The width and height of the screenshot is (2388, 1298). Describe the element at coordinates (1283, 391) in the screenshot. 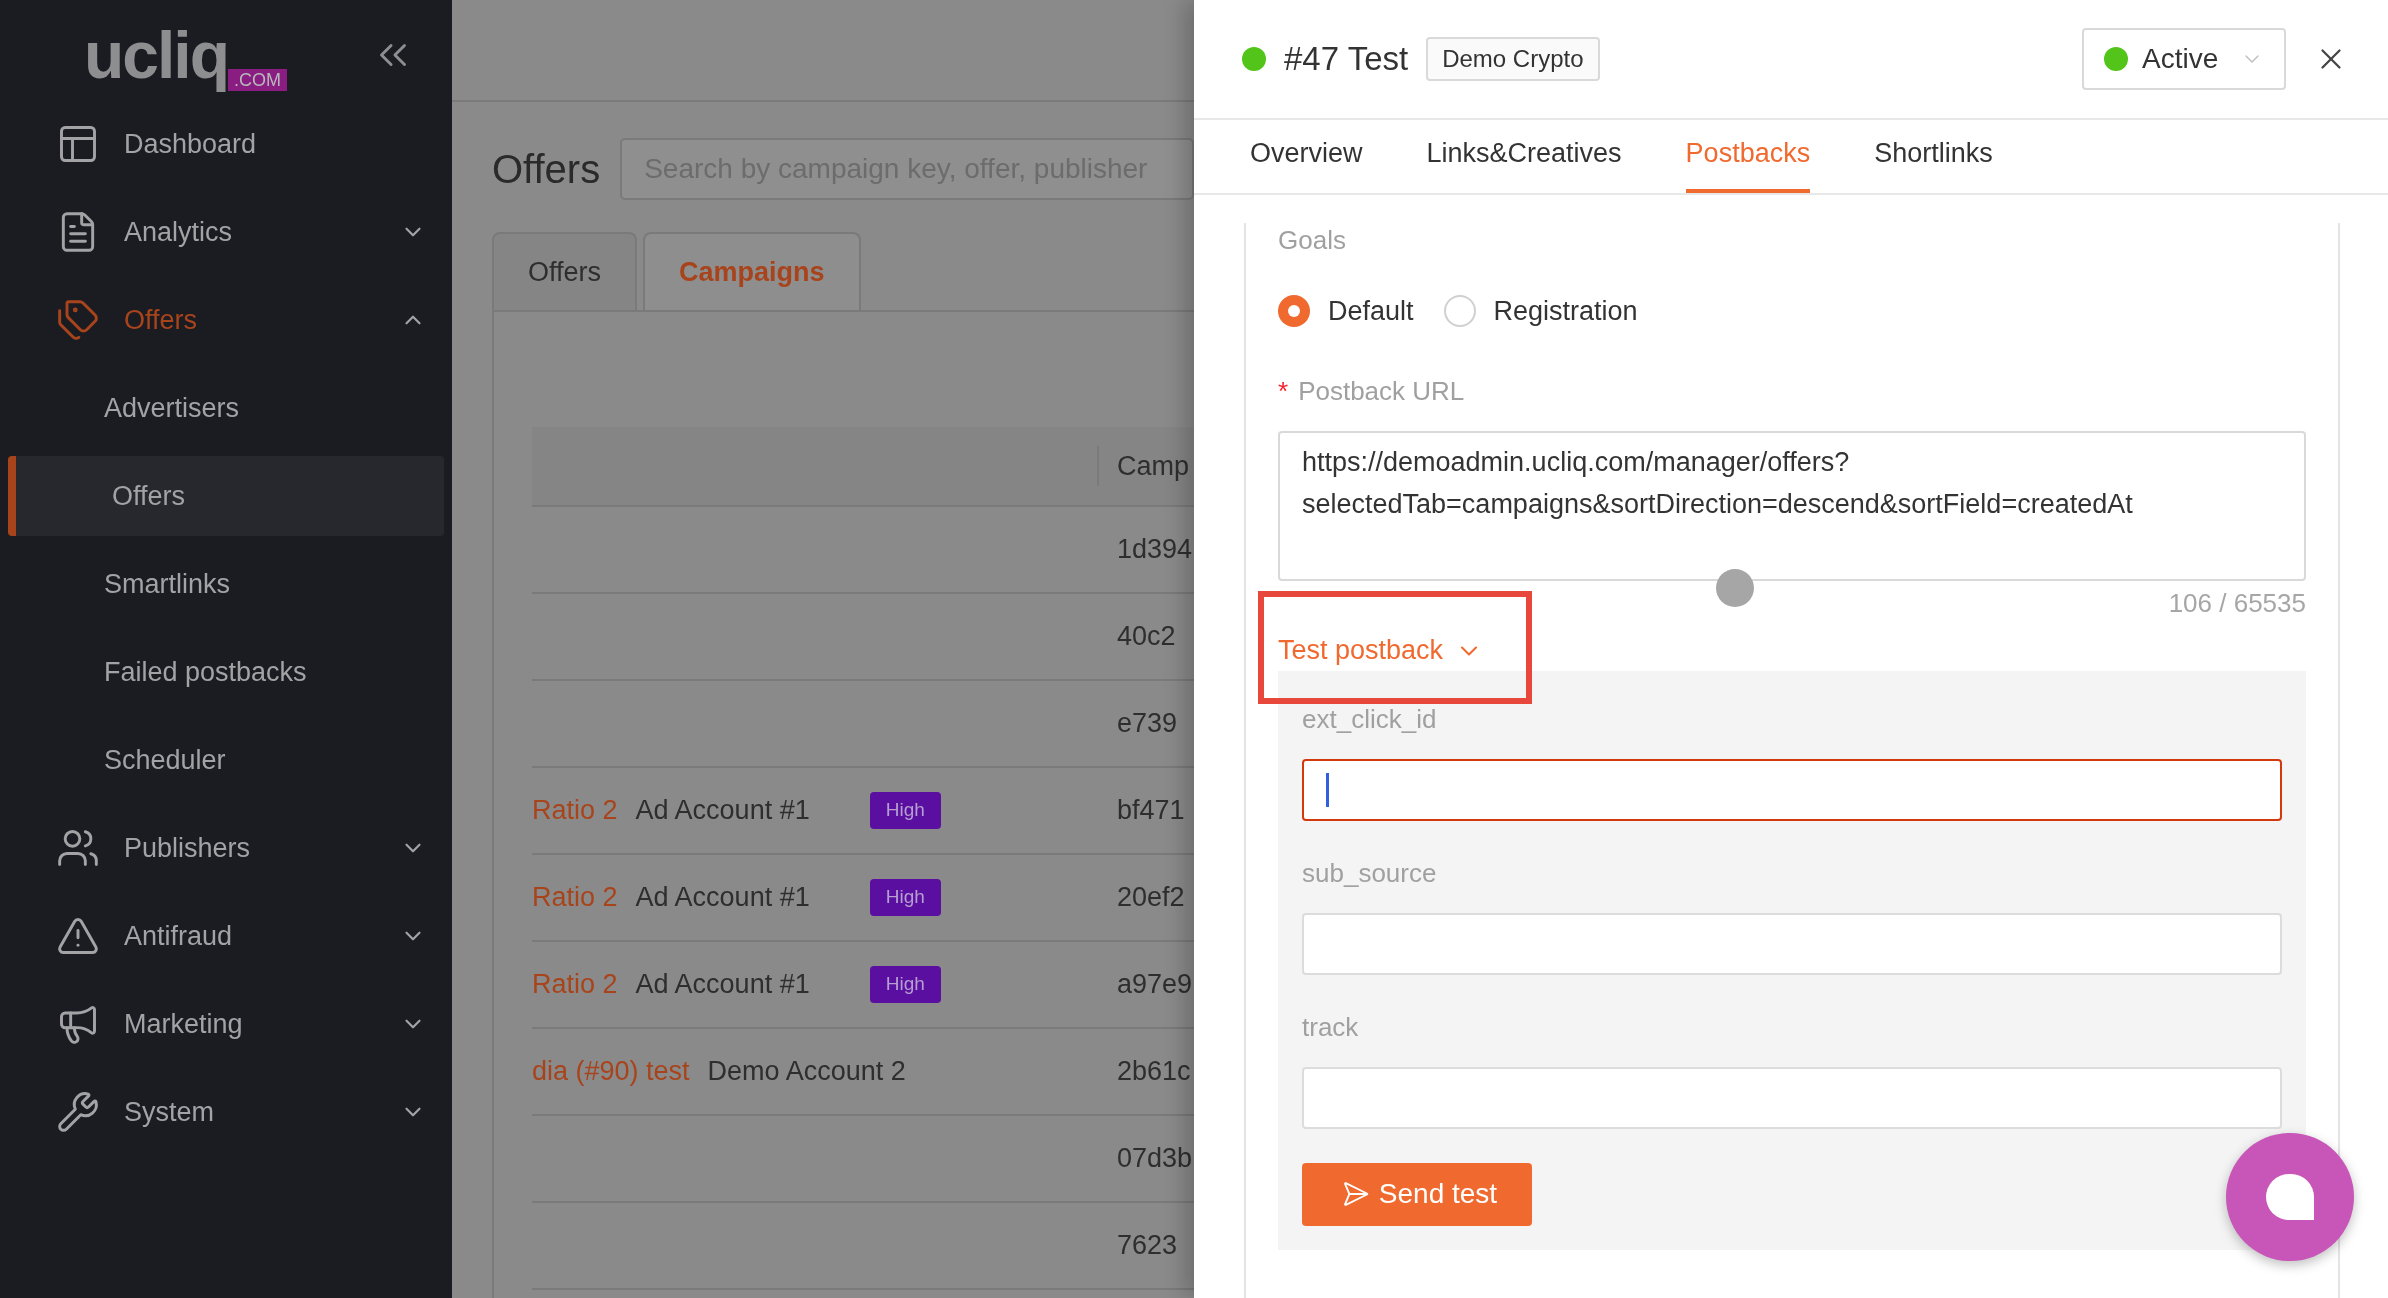

I see `required-mark: *` at that location.